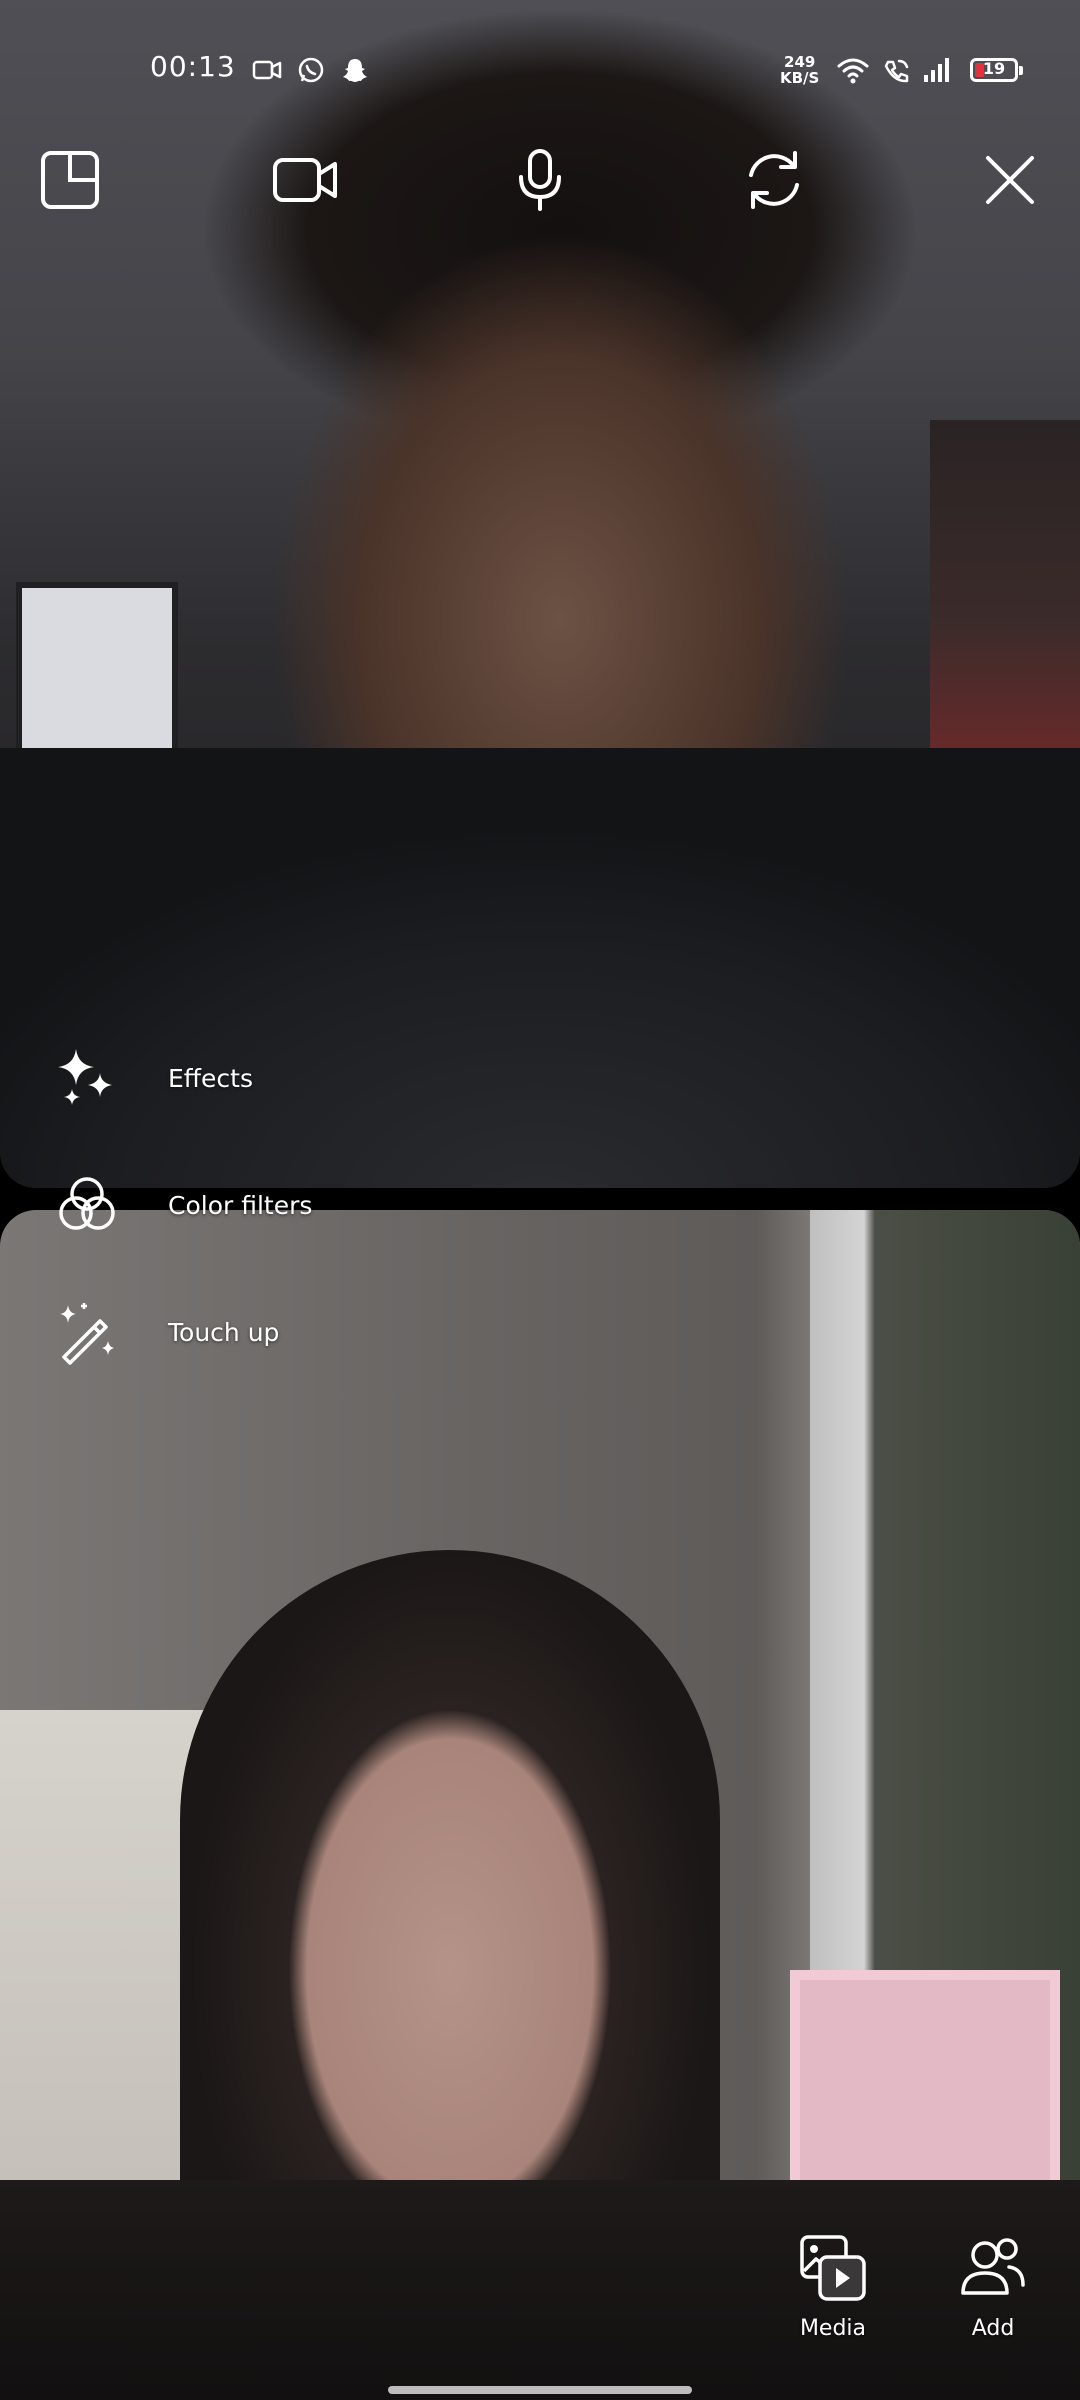  What do you see at coordinates (87, 1205) in the screenshot?
I see `color-filters-icon` at bounding box center [87, 1205].